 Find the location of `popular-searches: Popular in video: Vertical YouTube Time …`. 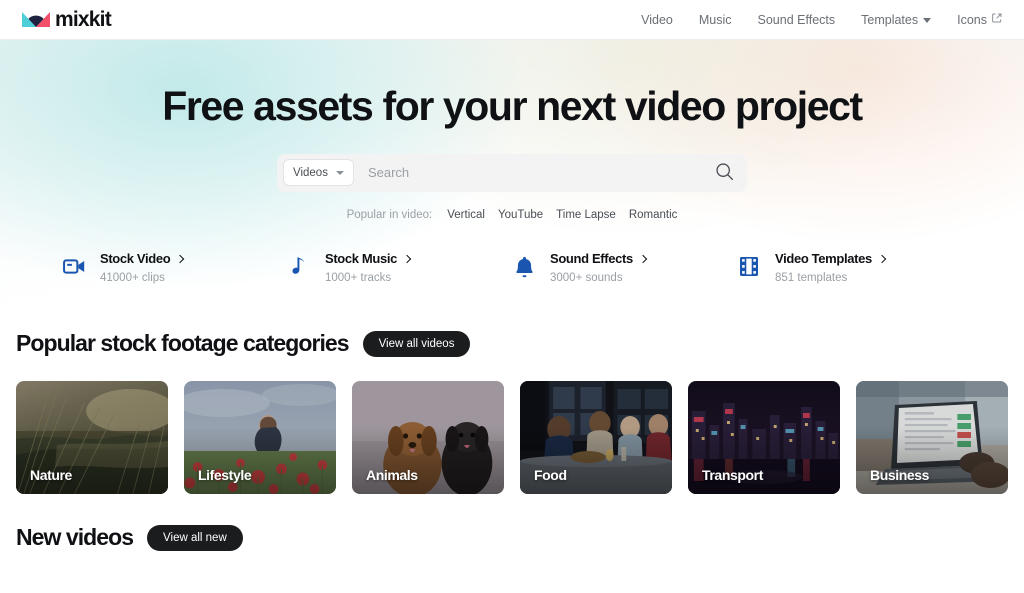

popular-searches: Popular in video: Vertical YouTube Time … is located at coordinates (512, 215).